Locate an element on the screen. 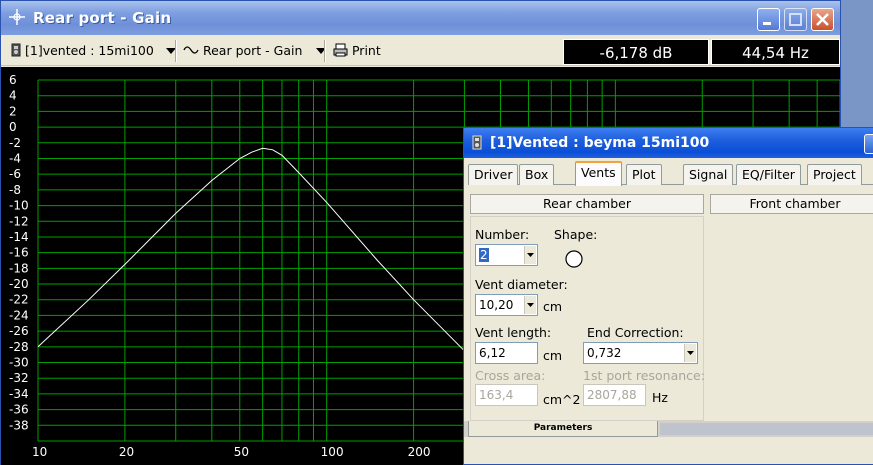  tab-signal: Signal is located at coordinates (708, 174).